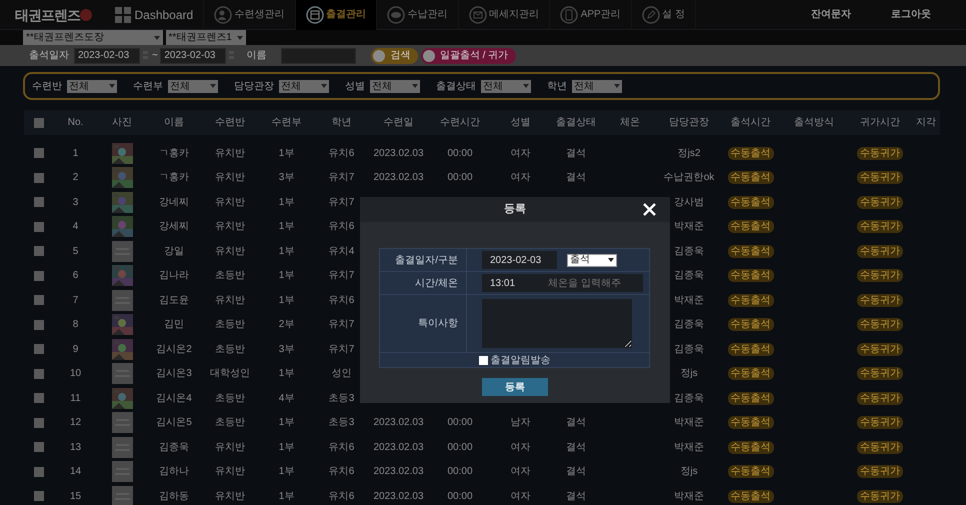  Describe the element at coordinates (483, 360) in the screenshot. I see `notify-checkbox` at that location.